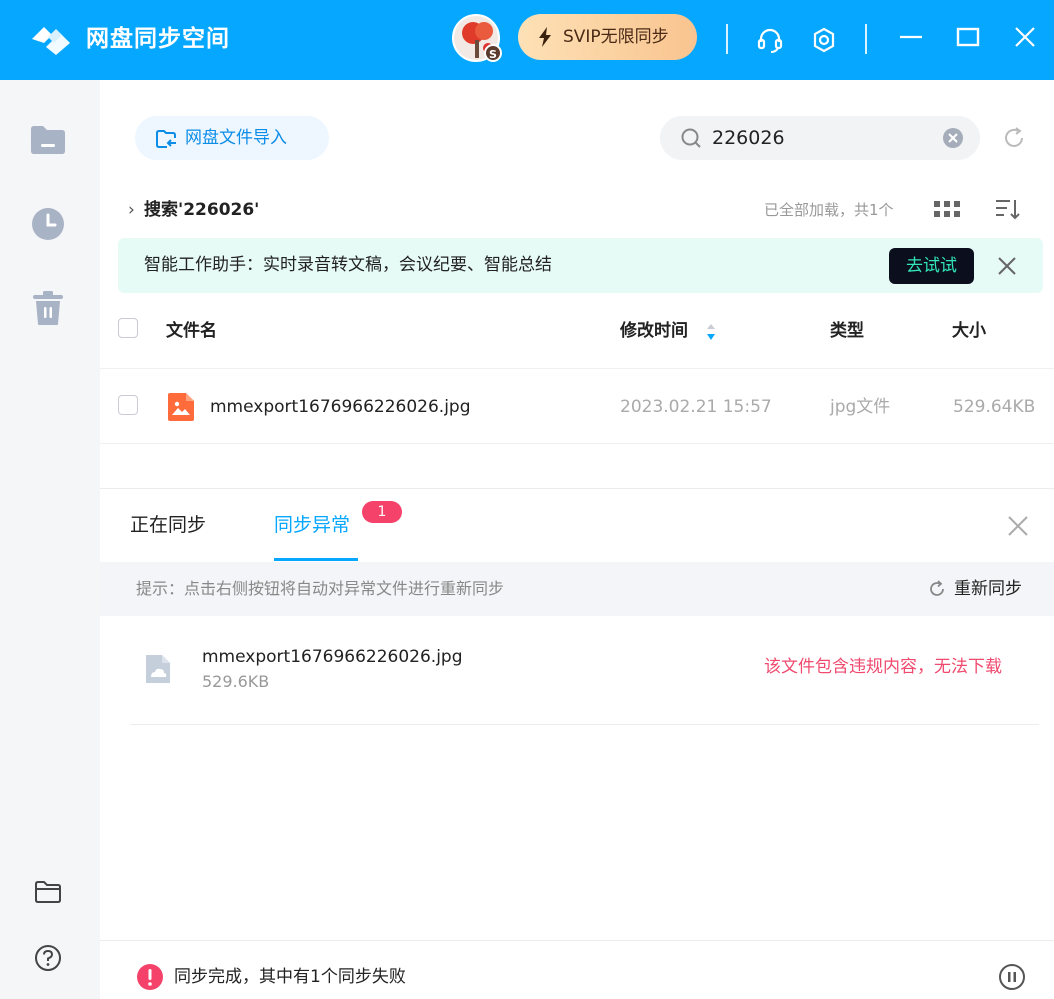  I want to click on column-header-size: 大小, so click(969, 331).